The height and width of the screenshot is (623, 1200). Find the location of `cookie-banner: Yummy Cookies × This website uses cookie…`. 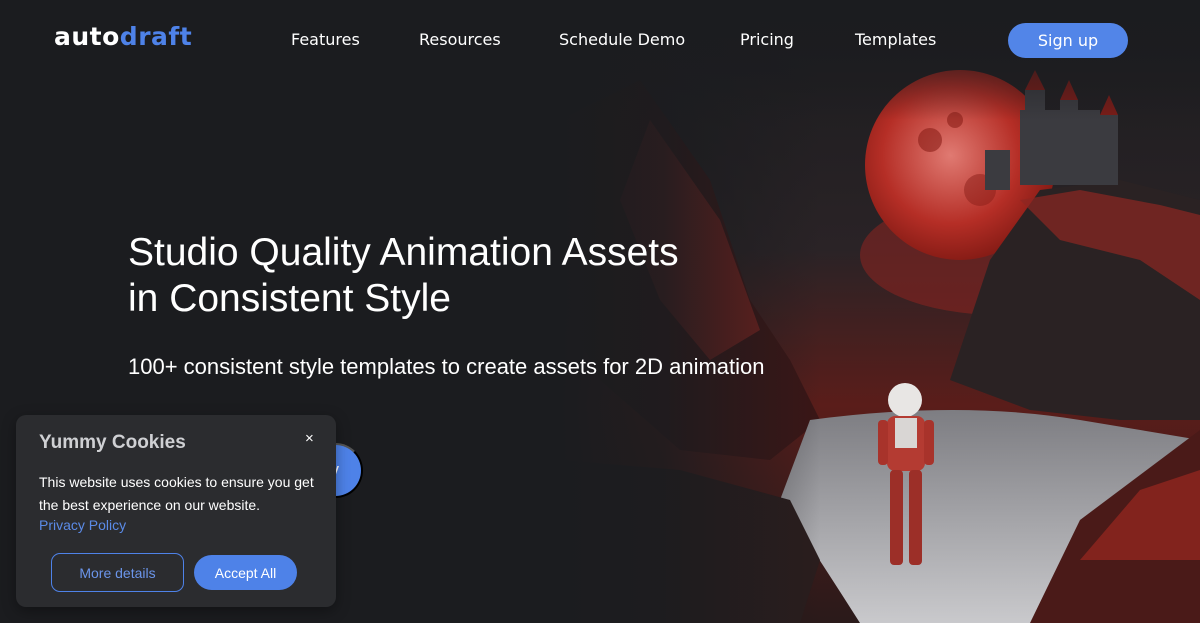

cookie-banner: Yummy Cookies × This website uses cookie… is located at coordinates (176, 511).